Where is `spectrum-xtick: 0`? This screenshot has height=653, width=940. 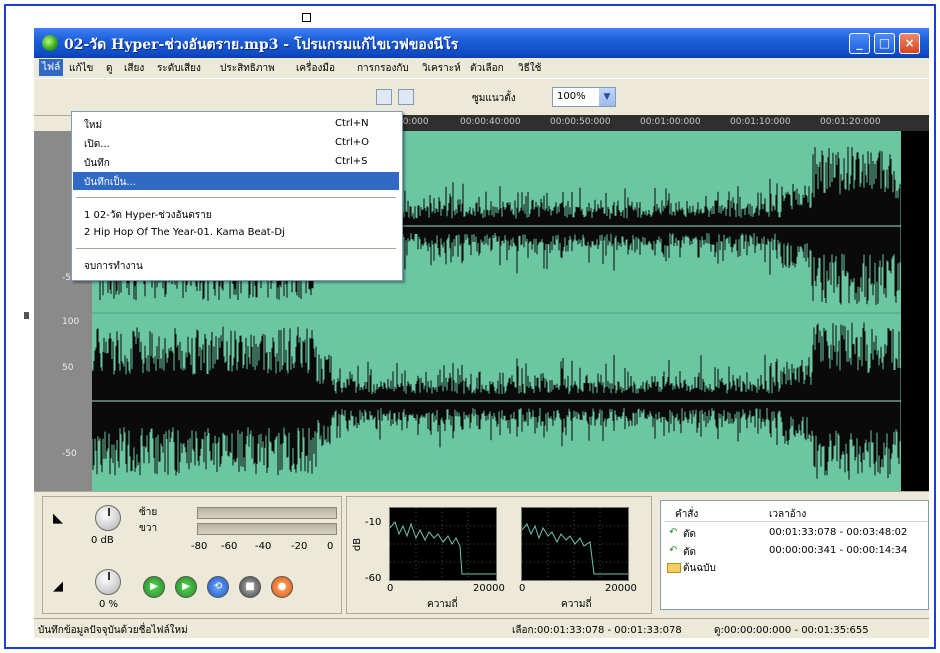
spectrum-xtick: 0 is located at coordinates (390, 588).